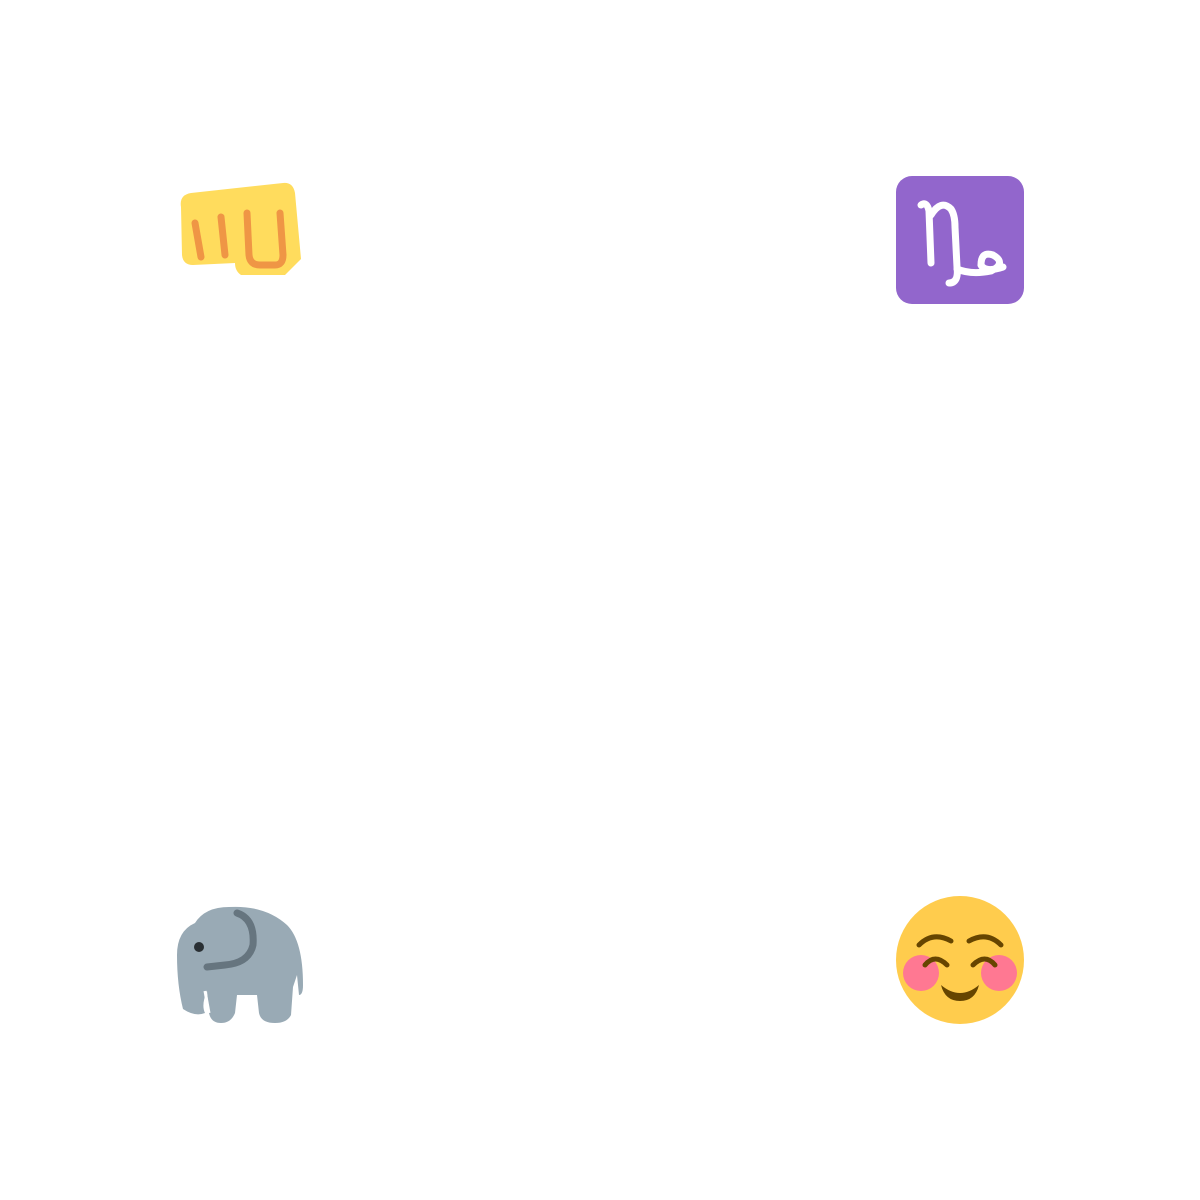 The image size is (1200, 1200). I want to click on capricorn-icon, so click(960, 240).